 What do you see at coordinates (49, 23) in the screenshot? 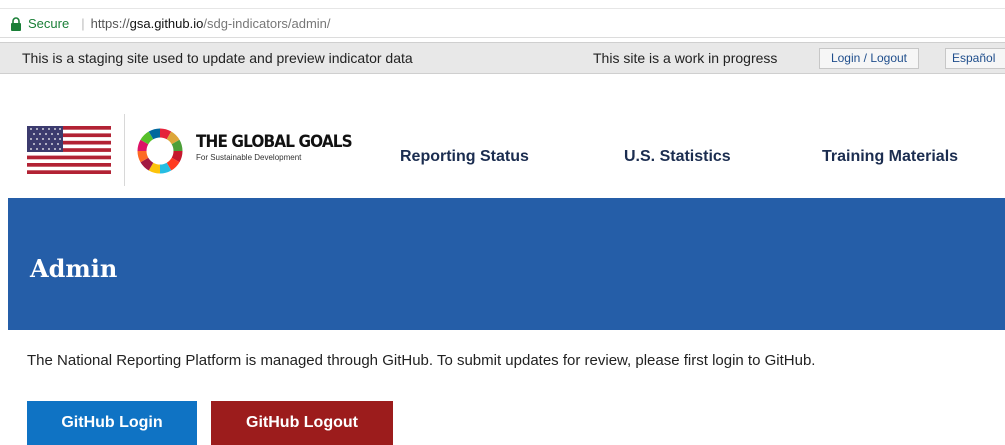
I see `secure-label: Secure` at bounding box center [49, 23].